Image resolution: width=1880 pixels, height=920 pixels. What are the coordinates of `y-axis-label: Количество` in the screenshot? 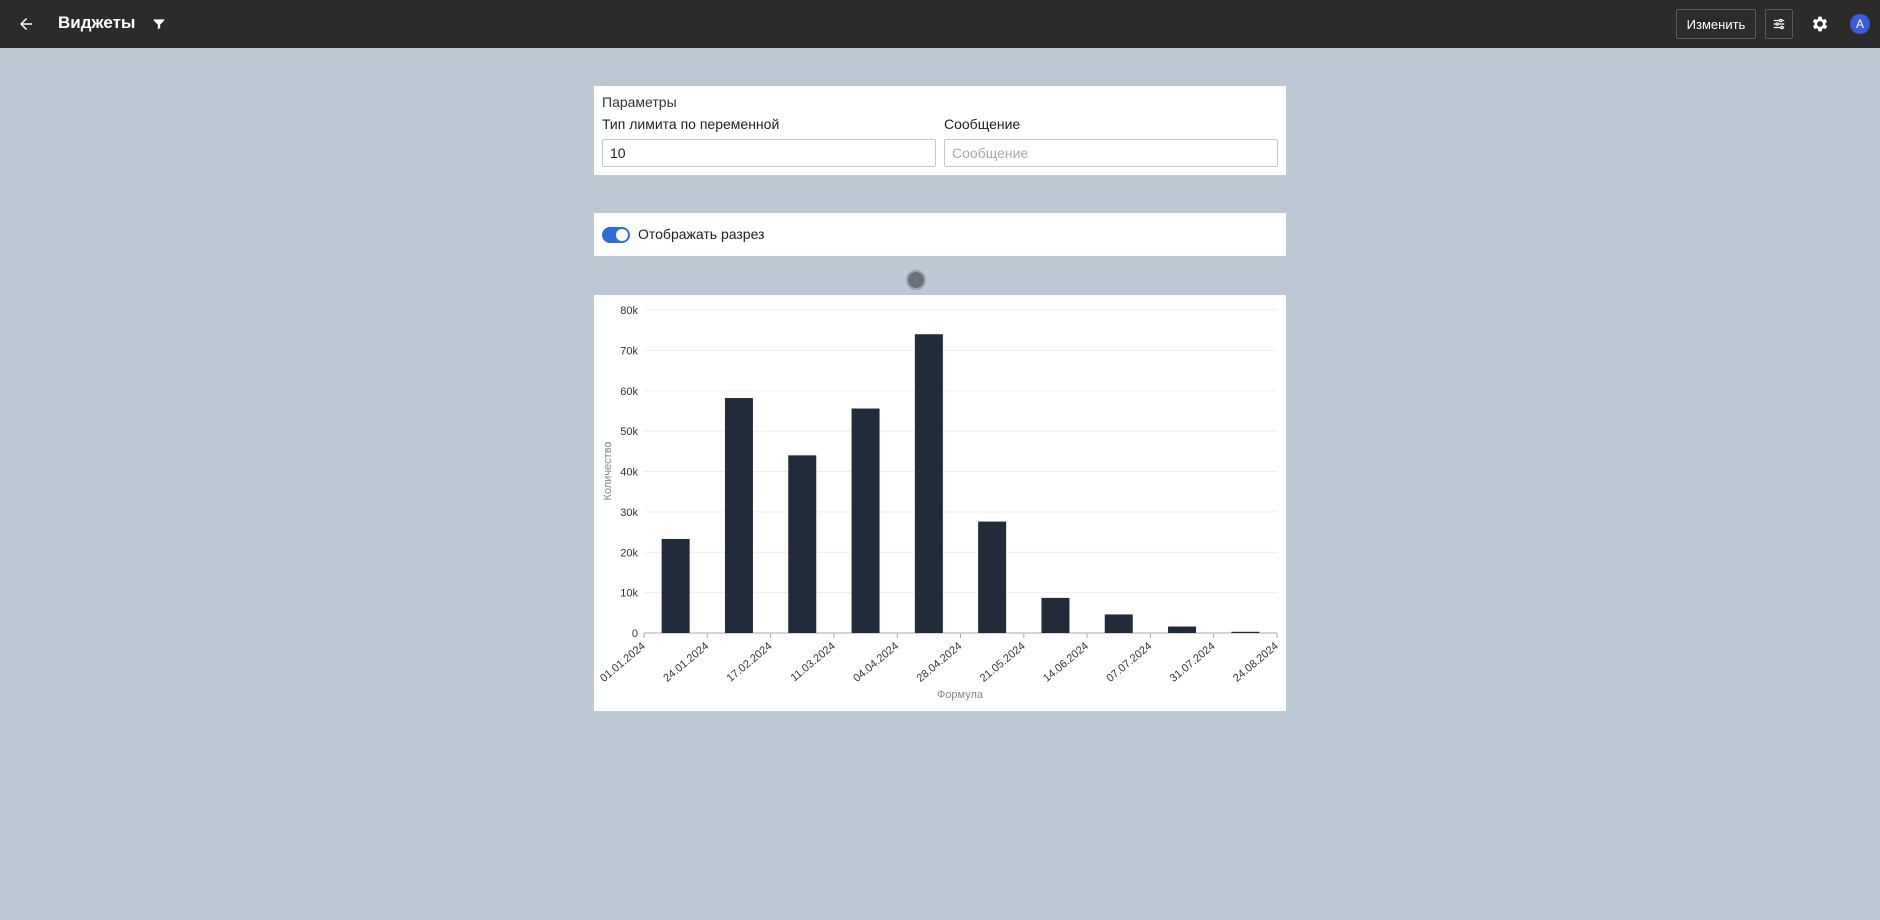 It's located at (608, 470).